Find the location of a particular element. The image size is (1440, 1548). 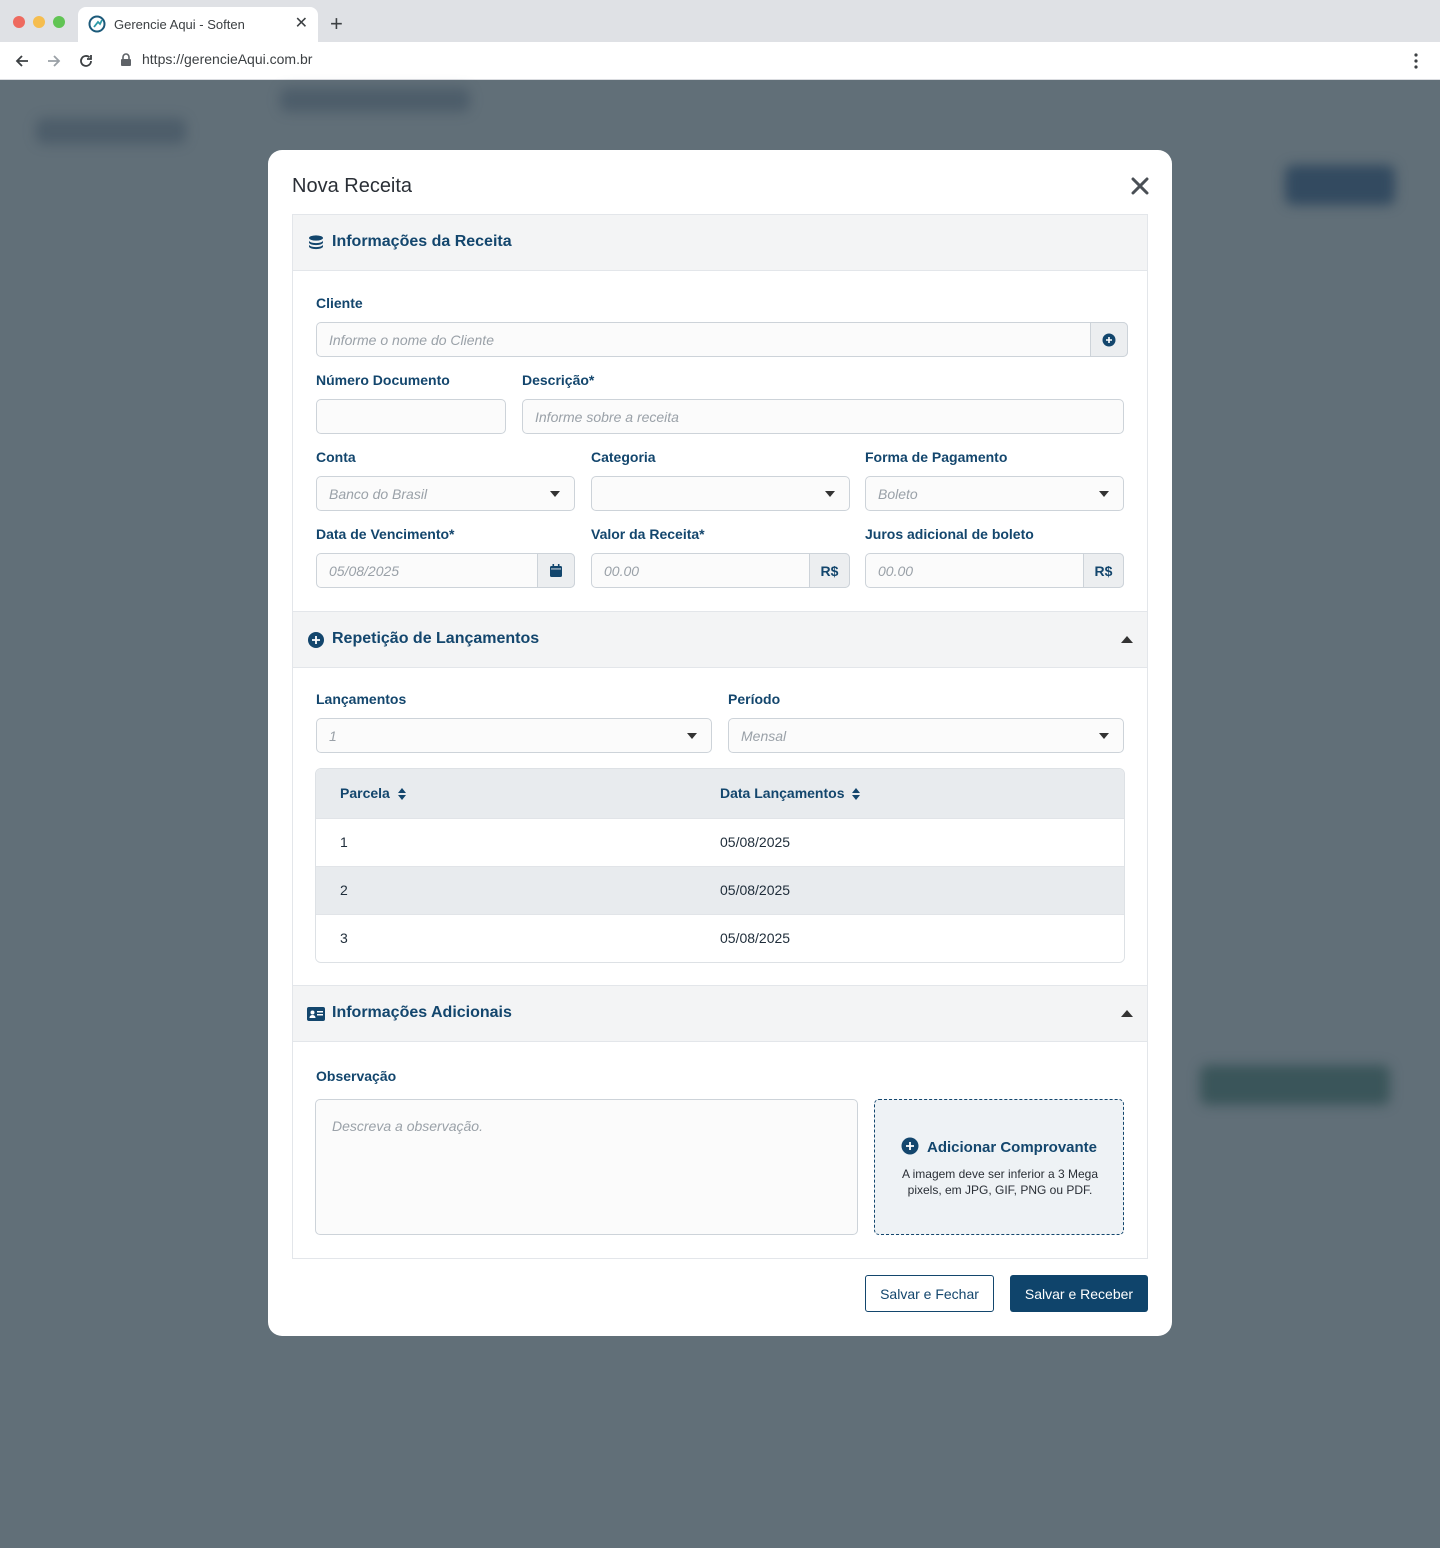

th-parcela: Parcela is located at coordinates (373, 793).